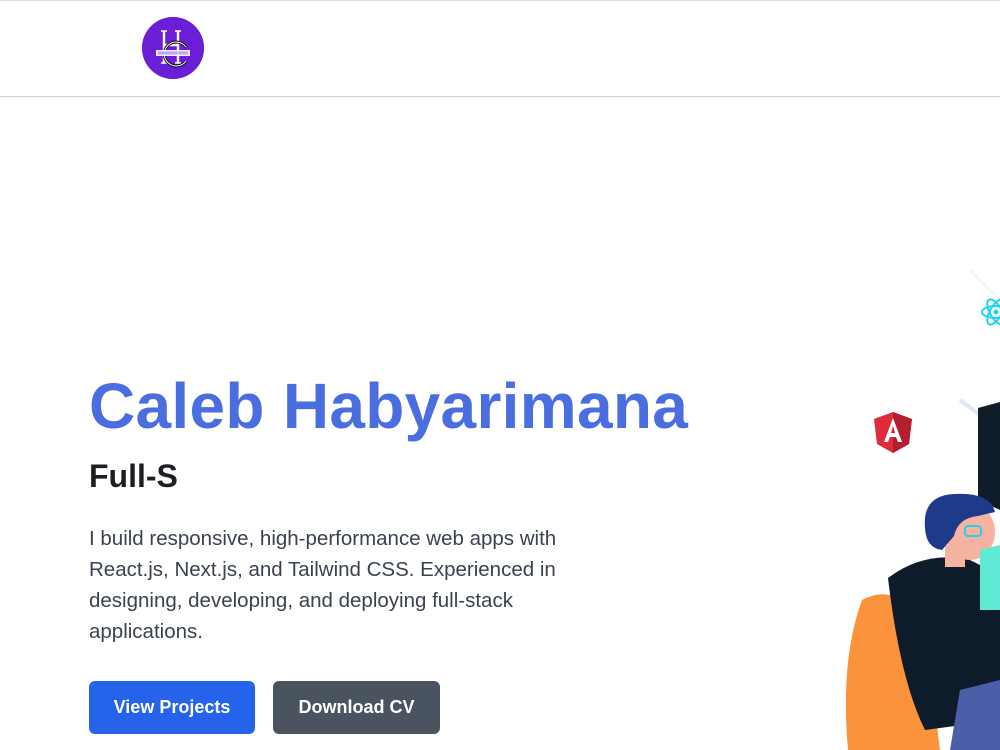 The image size is (1000, 750). Describe the element at coordinates (922, 621) in the screenshot. I see `developer-figure` at that location.